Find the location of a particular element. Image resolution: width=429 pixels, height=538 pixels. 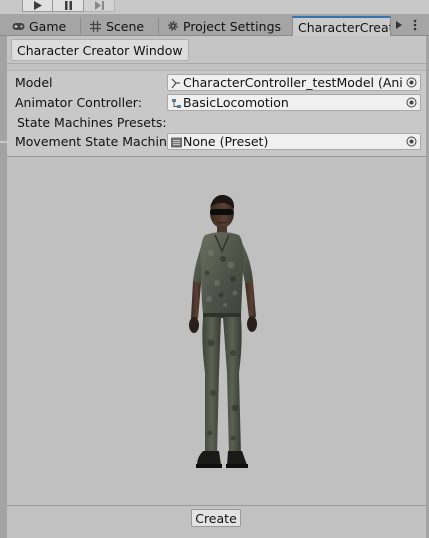

play-toolbar is located at coordinates (214, 7).